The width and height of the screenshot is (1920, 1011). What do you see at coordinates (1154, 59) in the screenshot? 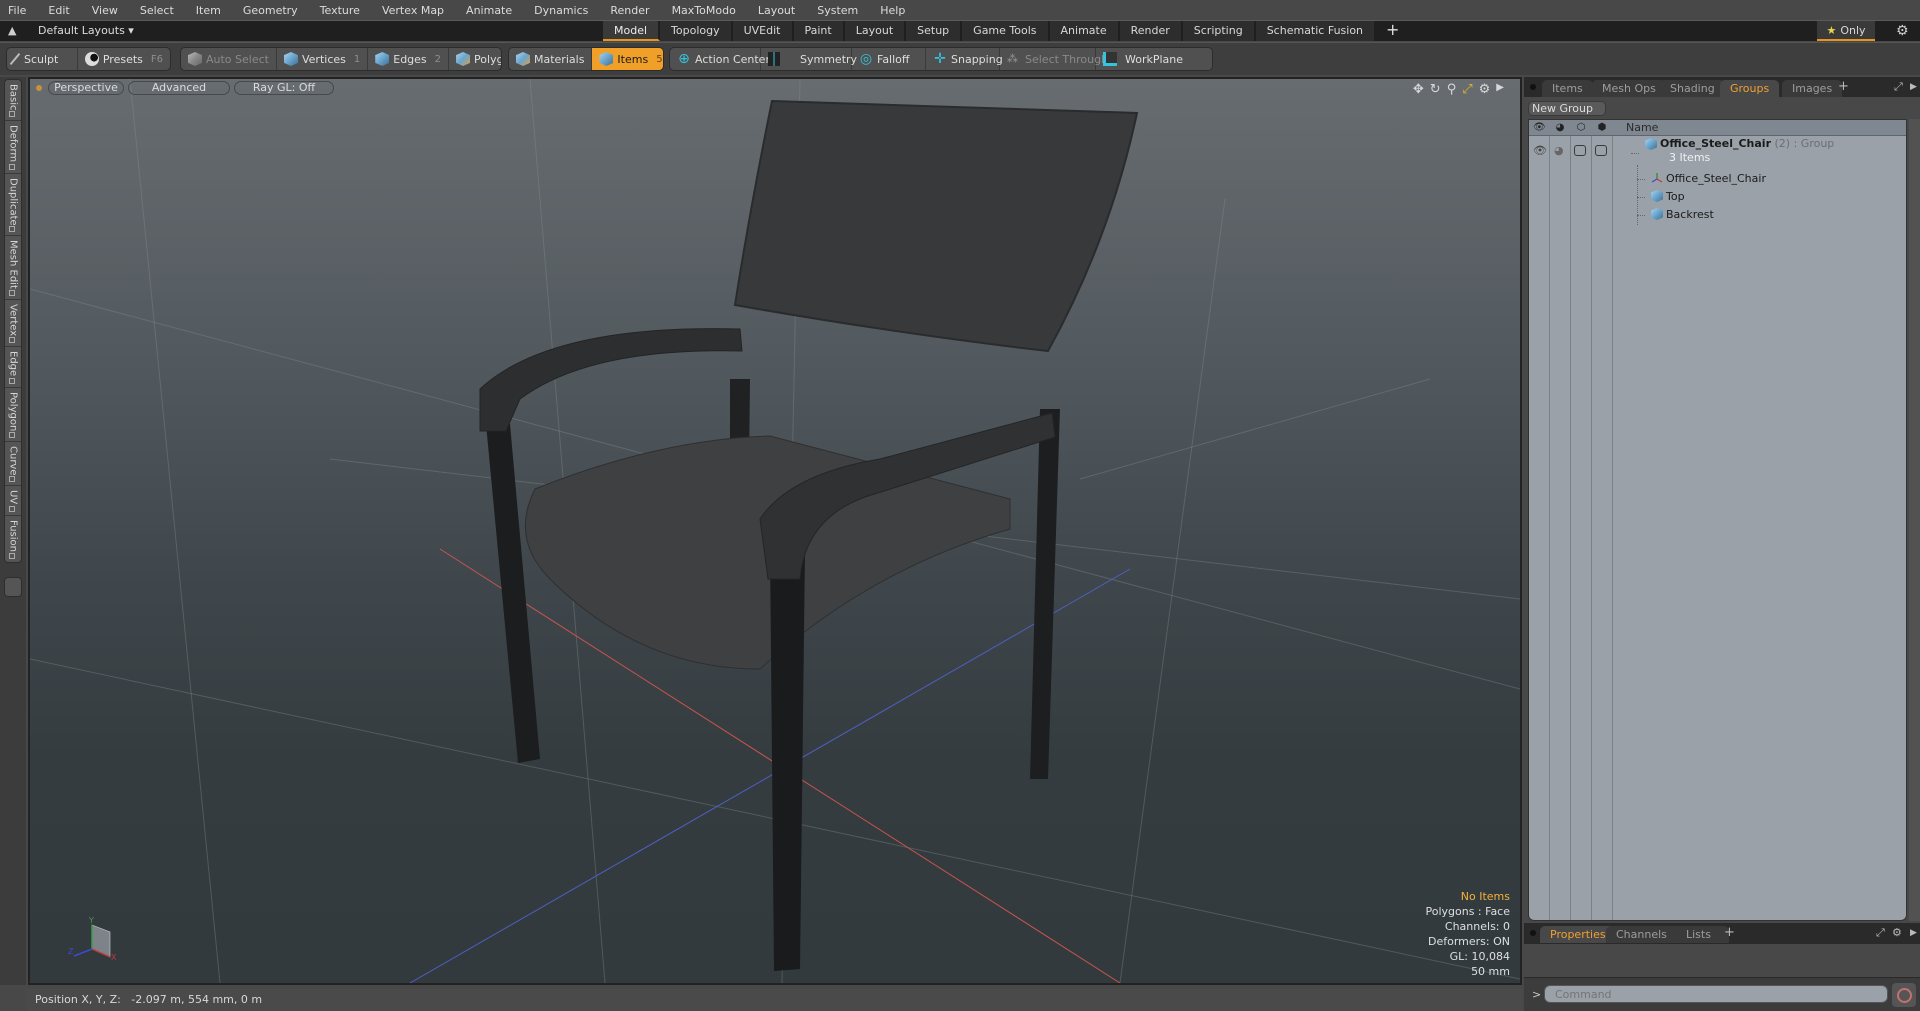
I see `workplane-button: WorkPlane` at bounding box center [1154, 59].